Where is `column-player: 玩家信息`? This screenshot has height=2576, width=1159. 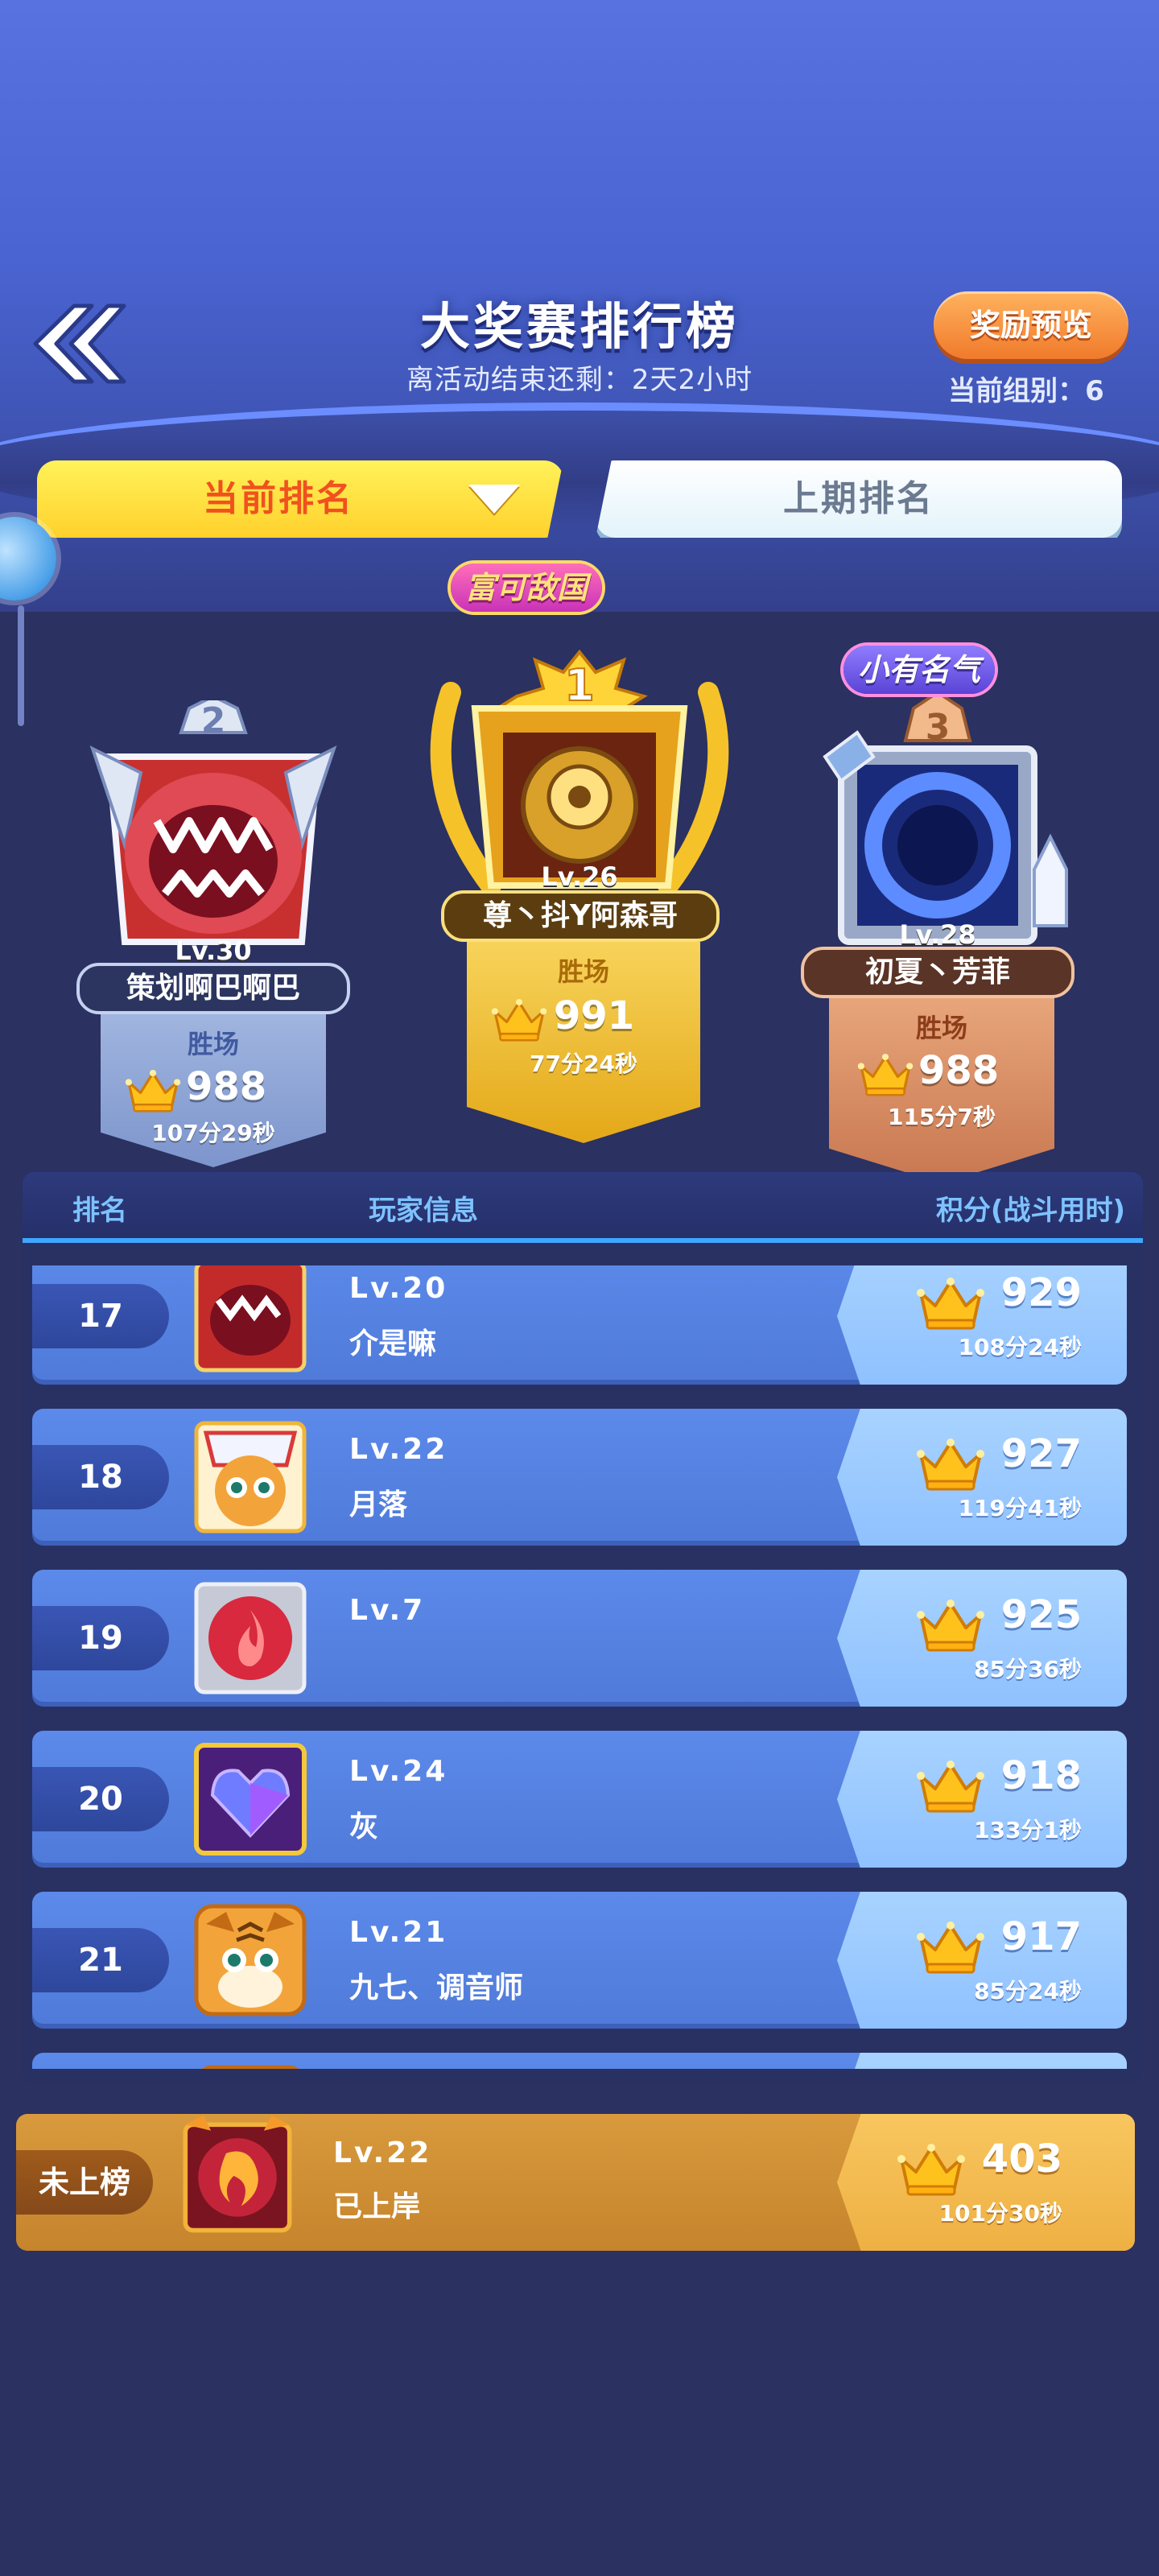 column-player: 玩家信息 is located at coordinates (423, 1211).